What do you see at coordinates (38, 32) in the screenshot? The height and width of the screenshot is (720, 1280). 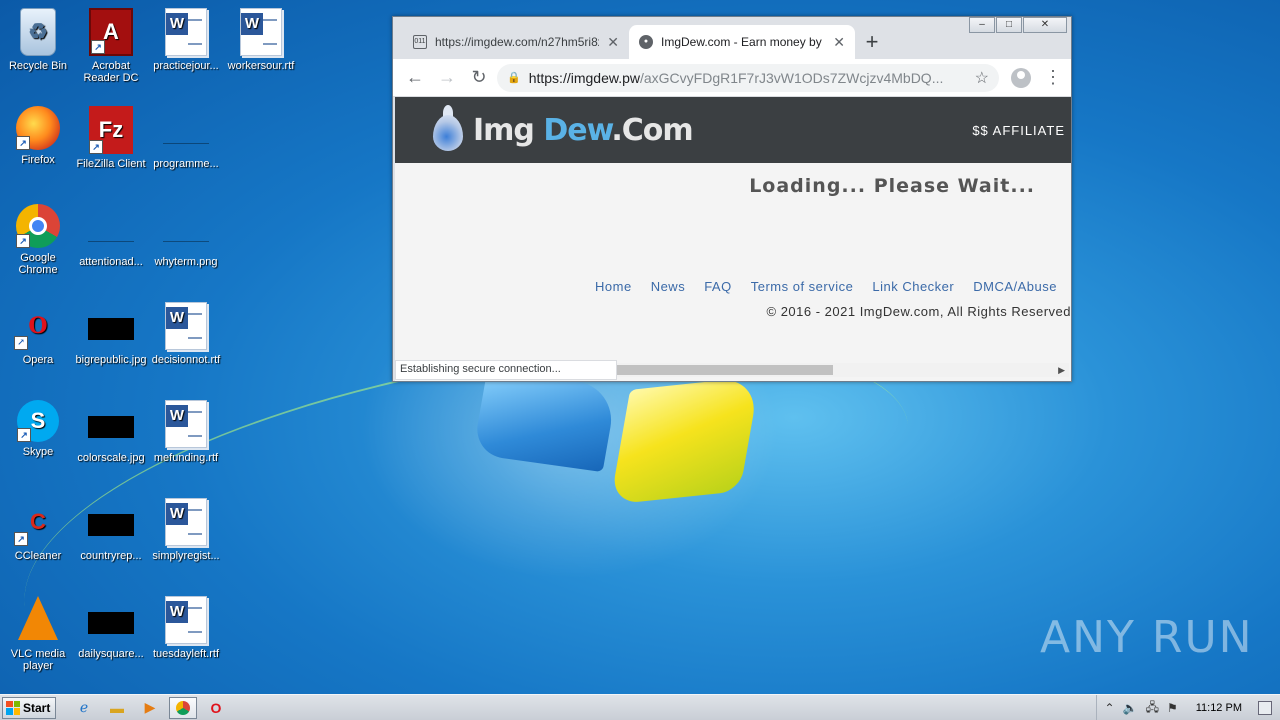 I see `recycle-bin-icon: ♻` at bounding box center [38, 32].